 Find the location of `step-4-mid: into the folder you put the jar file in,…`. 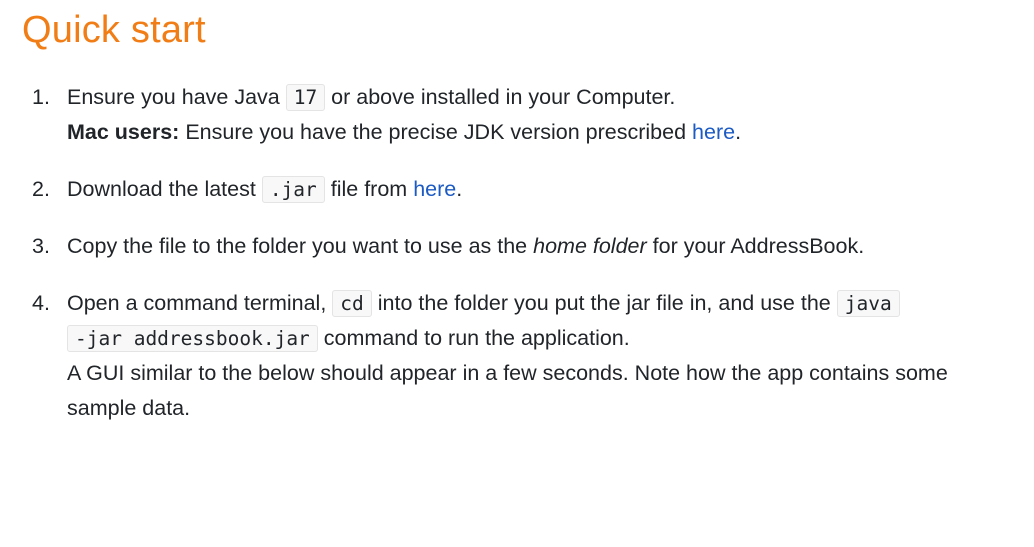

step-4-mid: into the folder you put the jar file in,… is located at coordinates (604, 303).